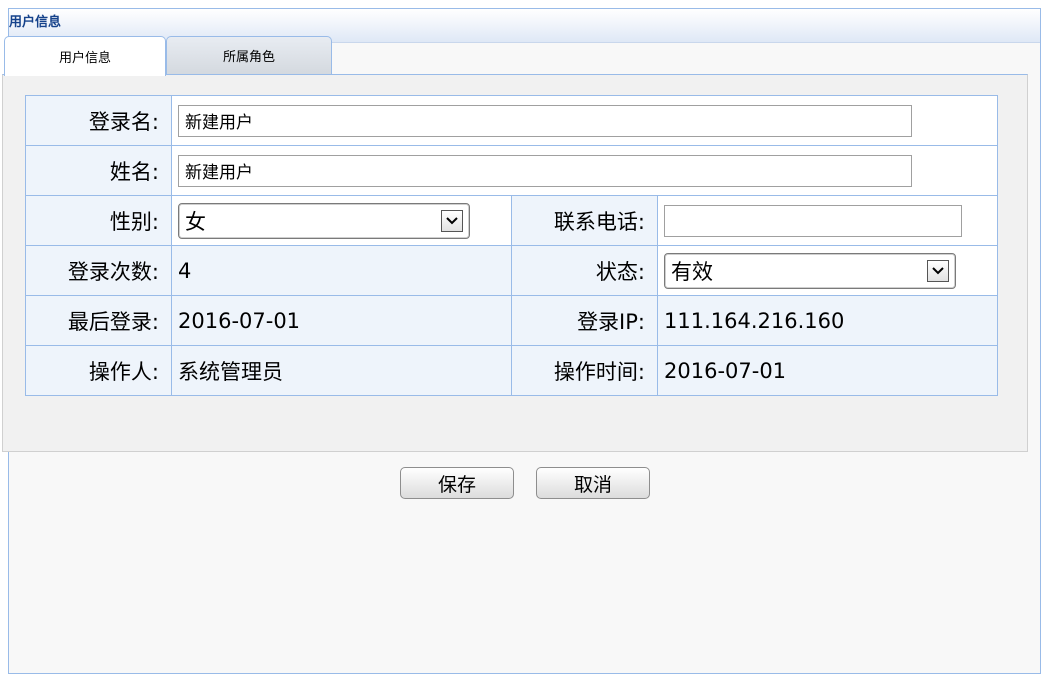 This screenshot has height=675, width=1041. What do you see at coordinates (341, 270) in the screenshot?
I see `login-count-value: 4` at bounding box center [341, 270].